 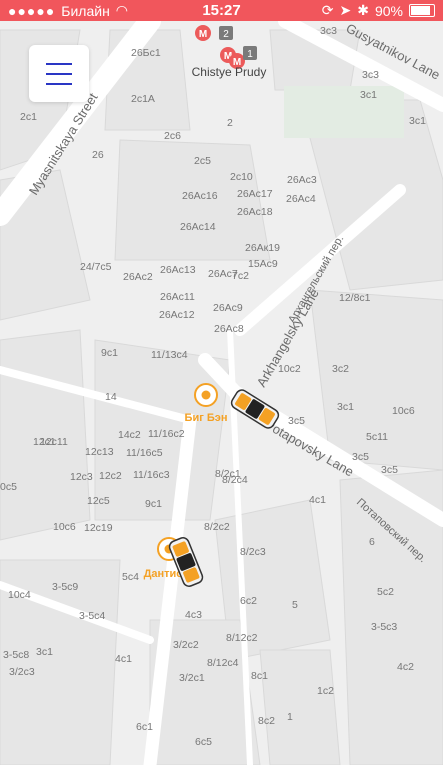 What do you see at coordinates (388, 10) in the screenshot?
I see `battery-label: 90%` at bounding box center [388, 10].